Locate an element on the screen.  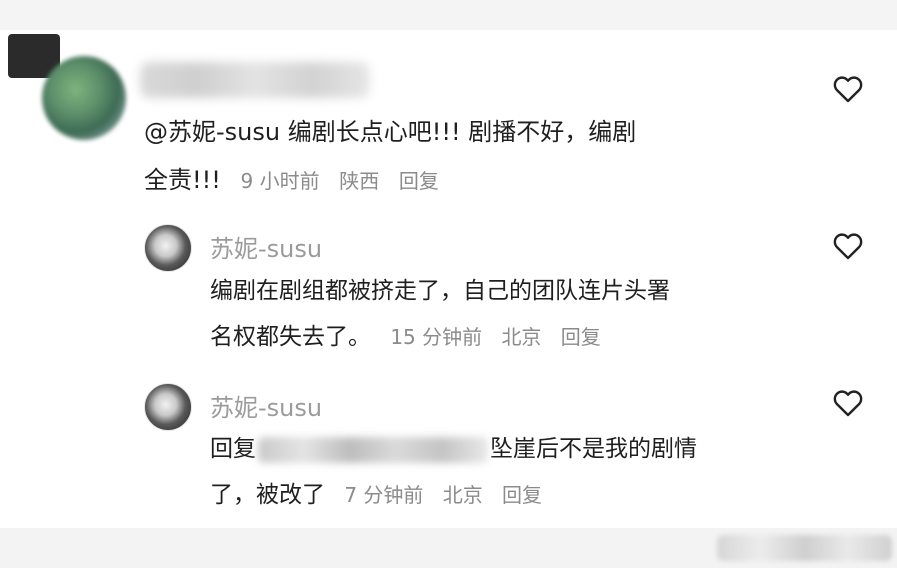
comment-location: 陕西 is located at coordinates (359, 181).